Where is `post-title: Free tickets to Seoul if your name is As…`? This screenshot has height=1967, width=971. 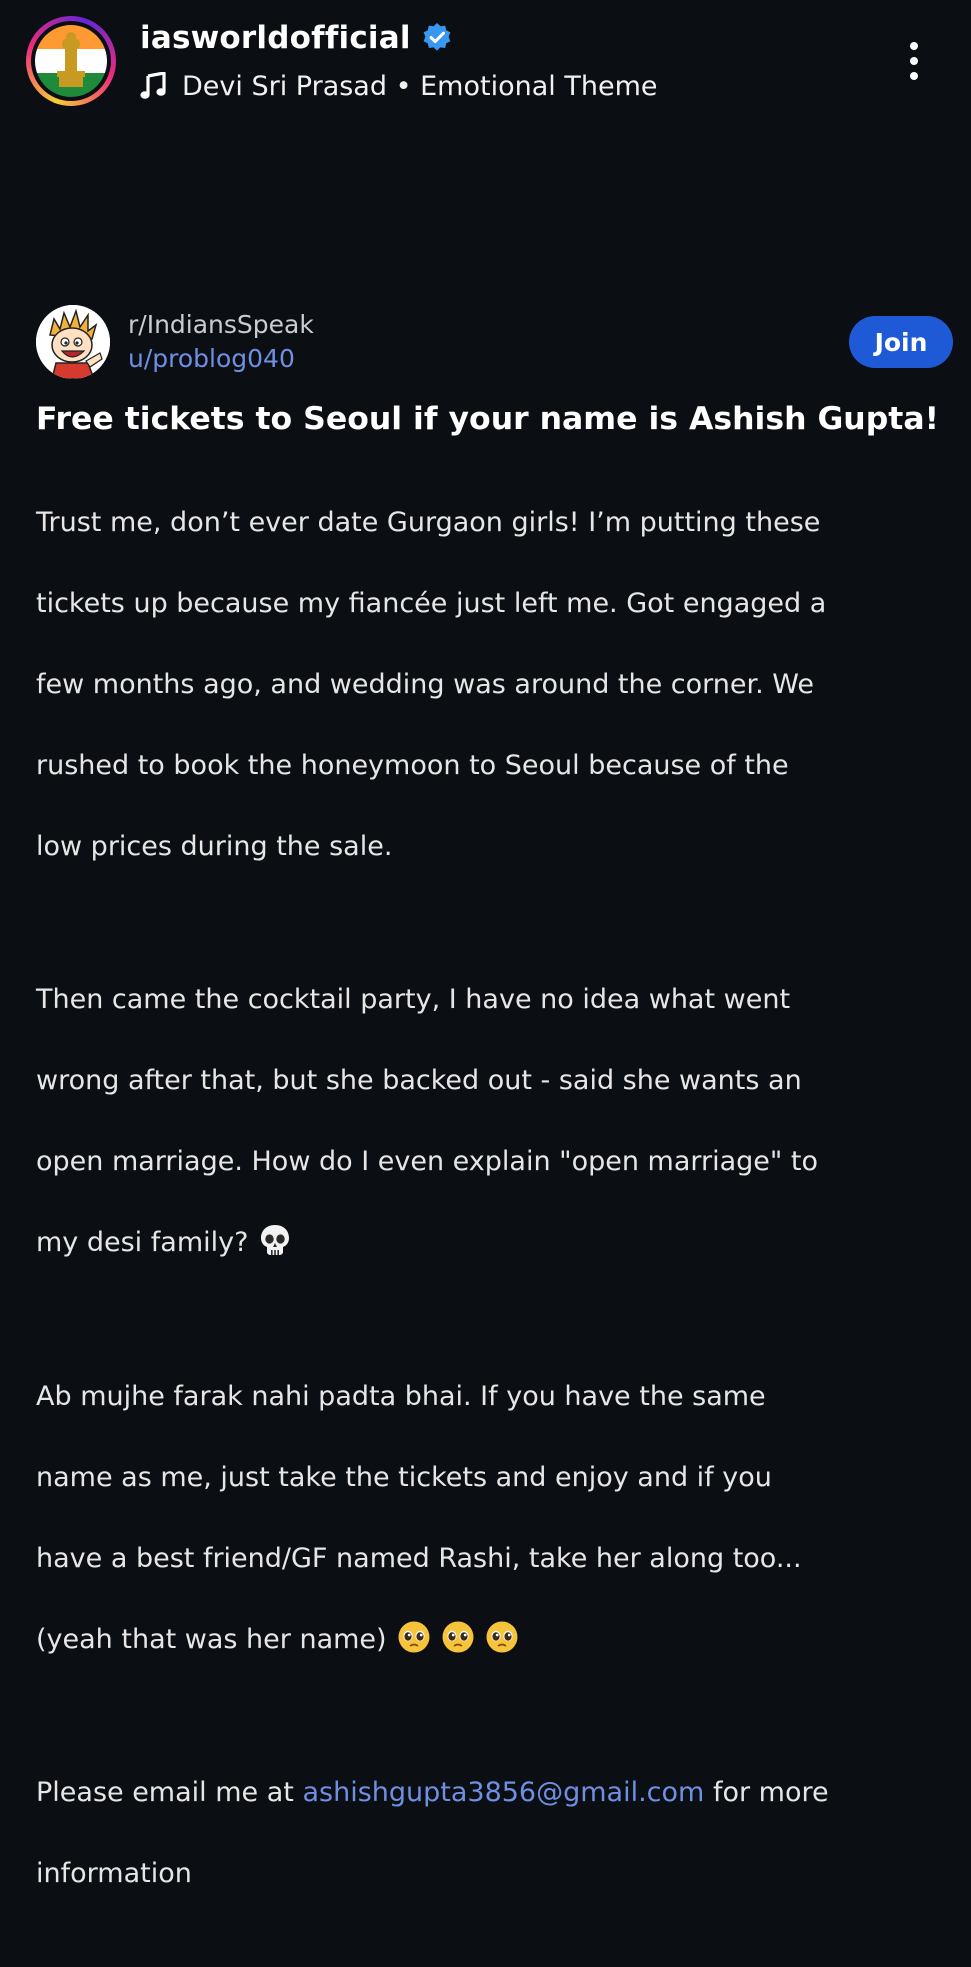
post-title: Free tickets to Seoul if your name is As… is located at coordinates (487, 419).